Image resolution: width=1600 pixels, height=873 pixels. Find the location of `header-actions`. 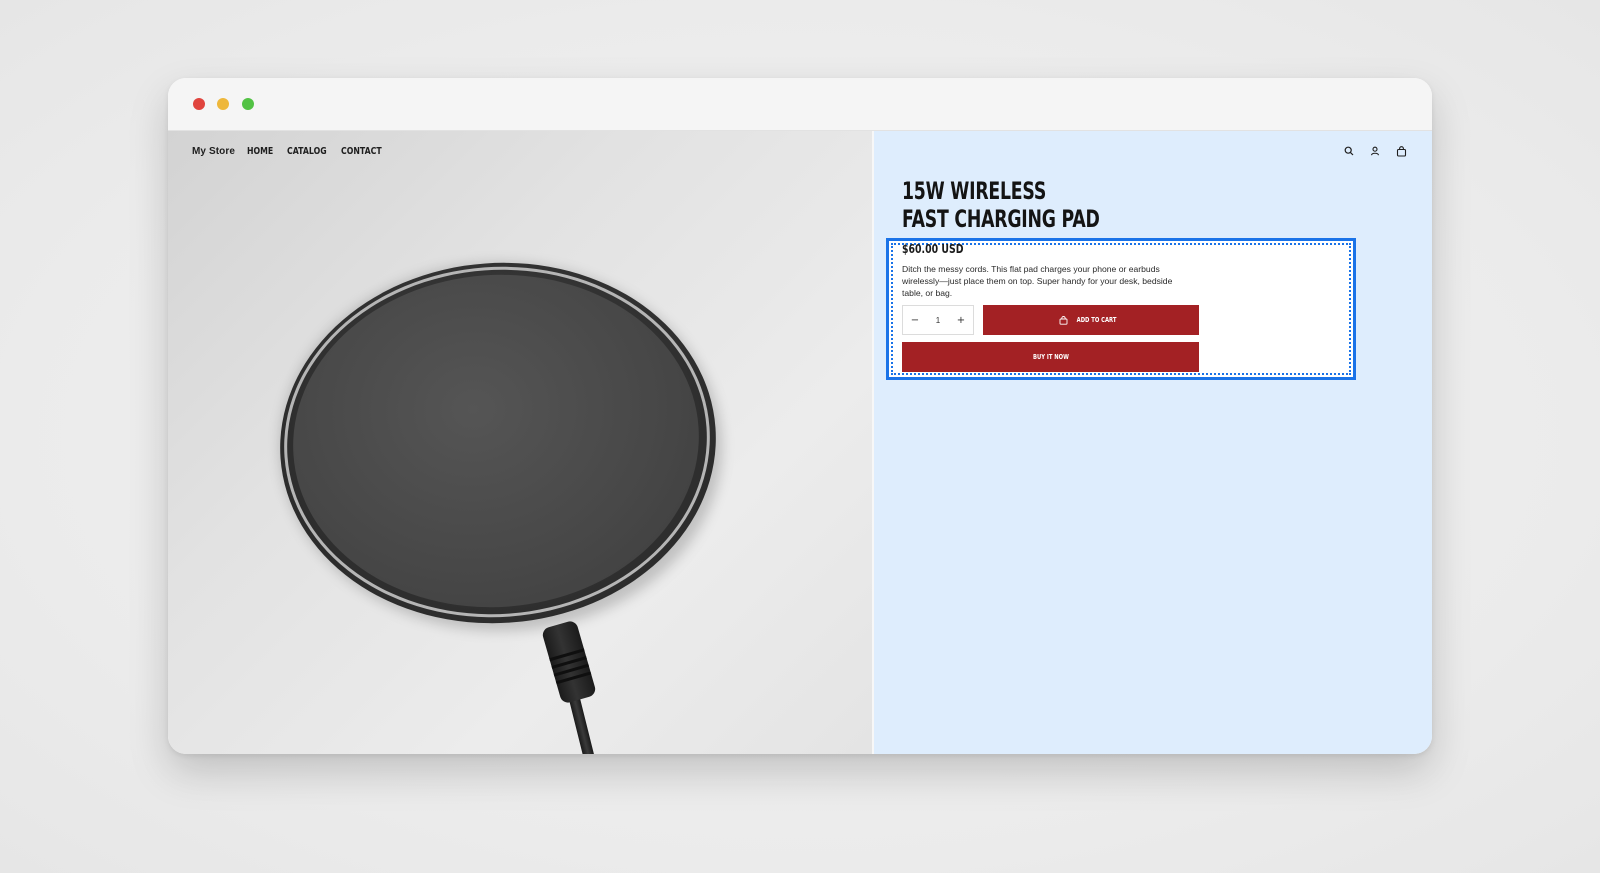

header-actions is located at coordinates (1369, 151).